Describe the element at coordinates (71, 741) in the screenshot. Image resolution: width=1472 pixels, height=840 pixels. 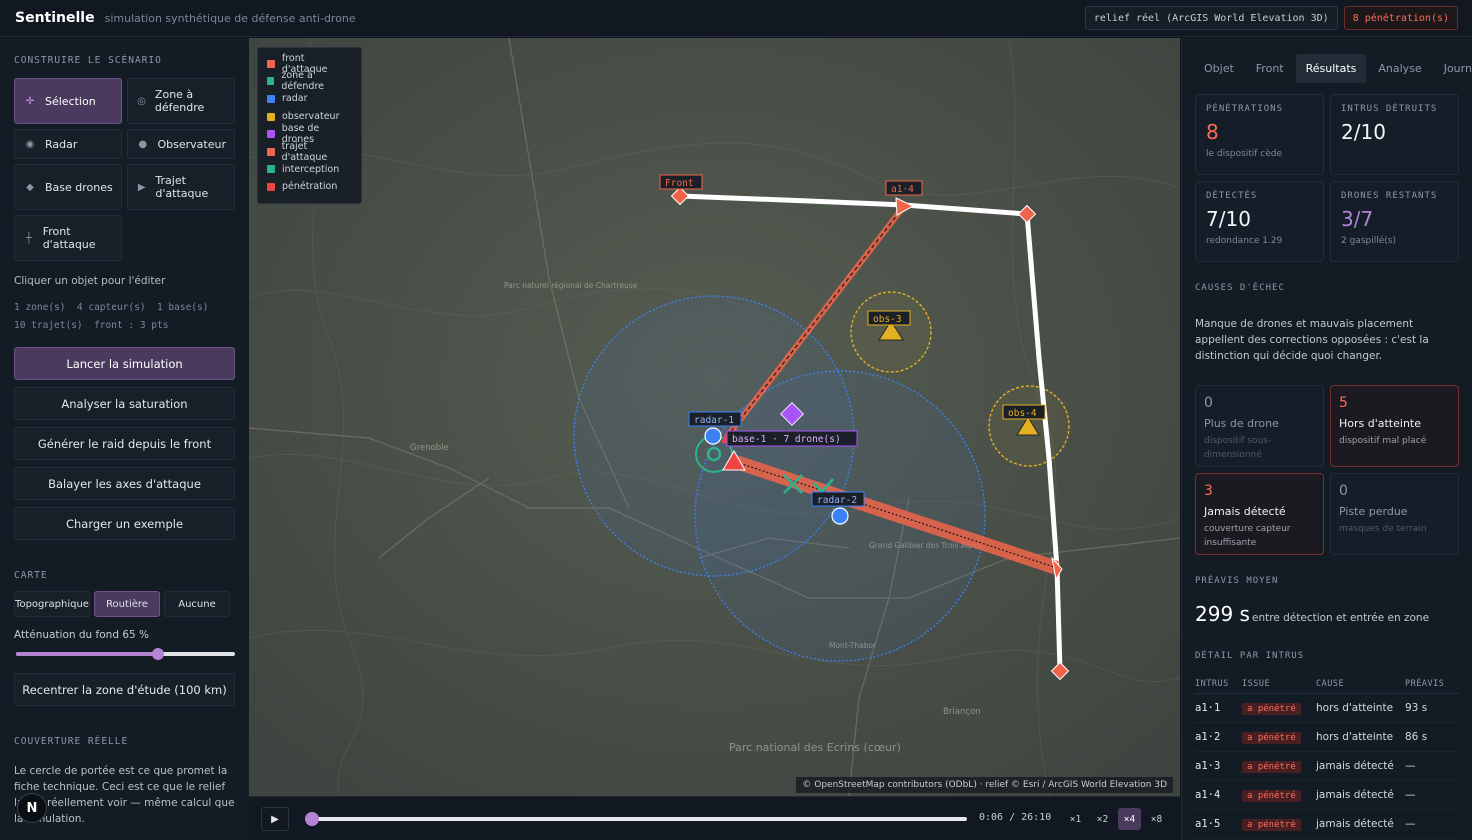
I see `coverage-section-title: COUVERTURE RÉELLE` at that location.